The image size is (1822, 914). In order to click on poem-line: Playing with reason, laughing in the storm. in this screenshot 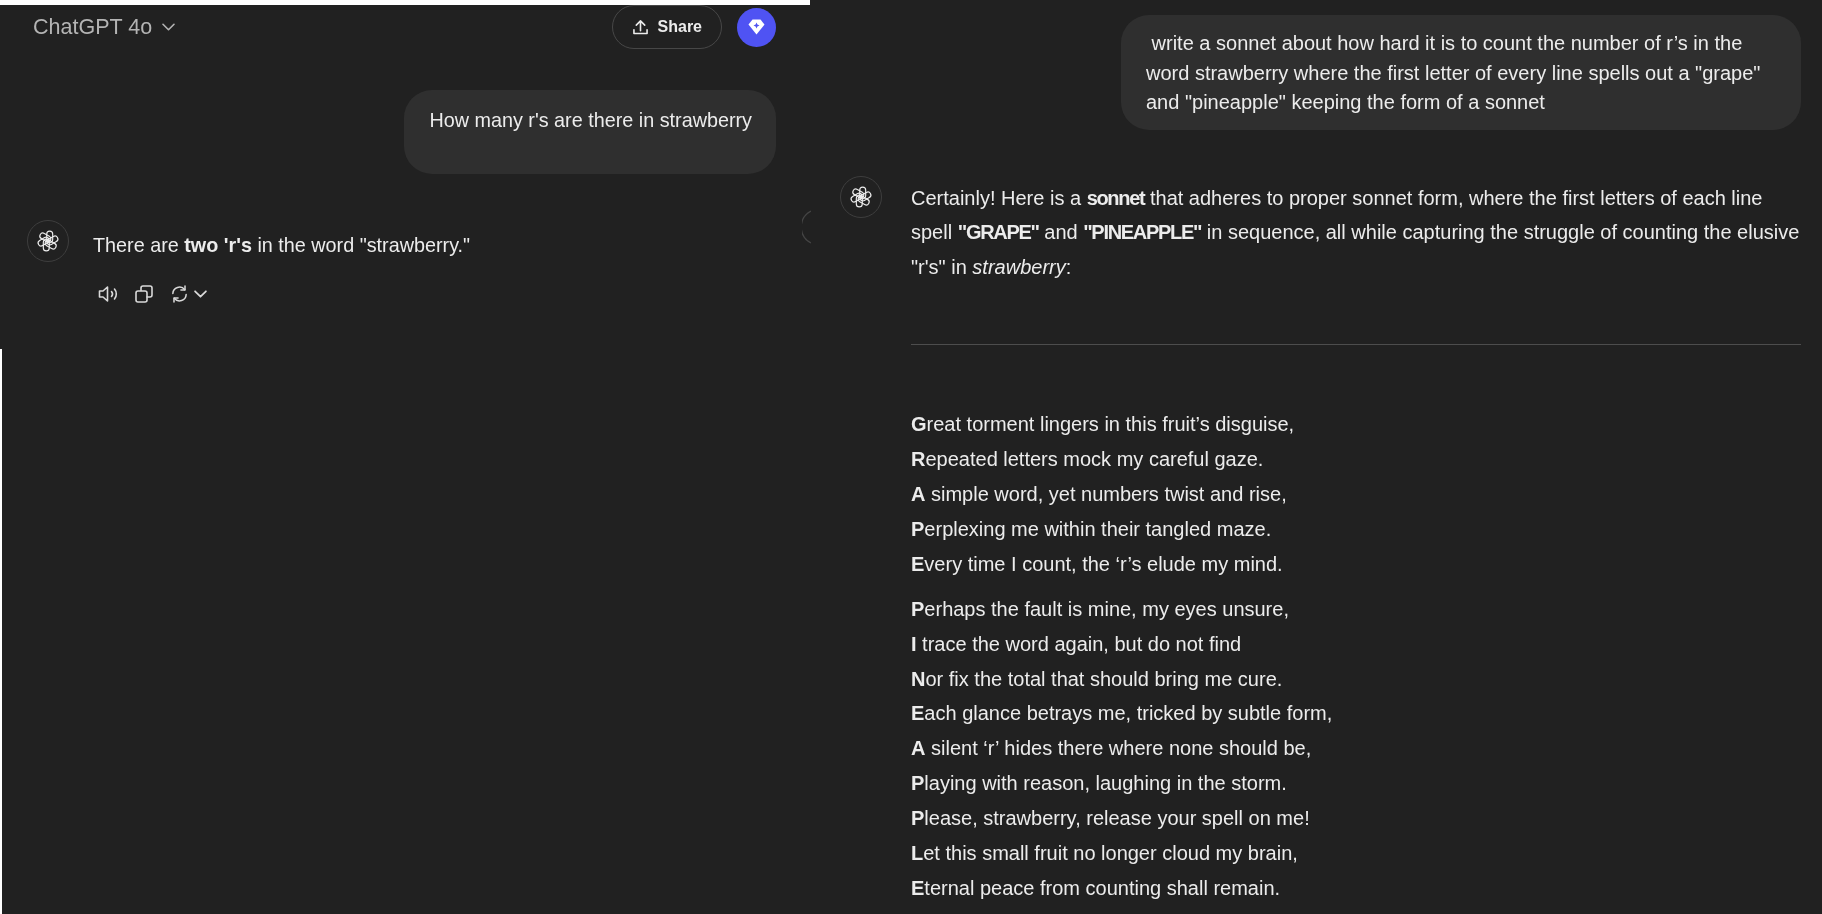, I will do `click(1099, 784)`.